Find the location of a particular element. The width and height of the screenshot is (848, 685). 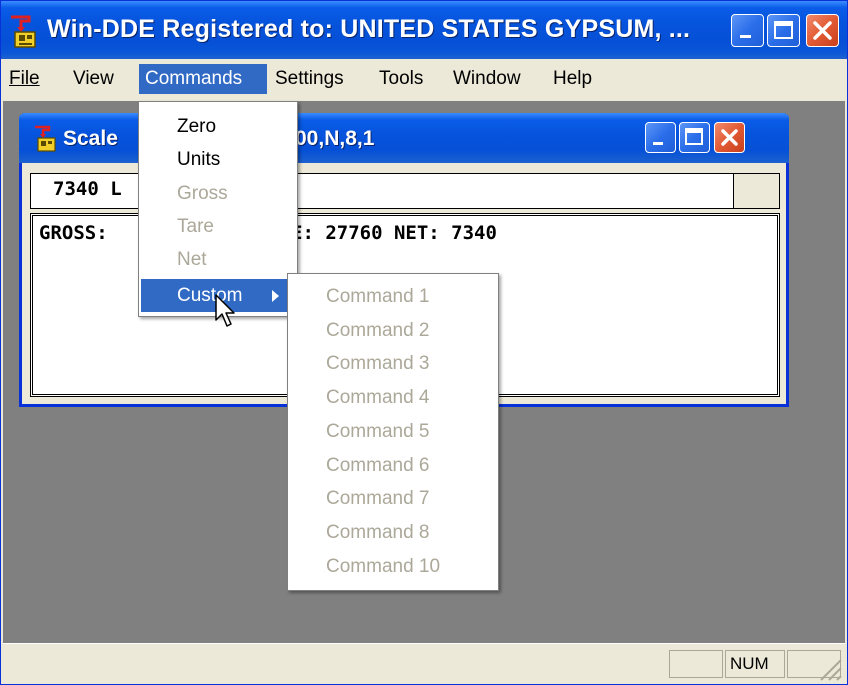

child-title-bar: Scale 00,N,8,1 is located at coordinates (404, 138).